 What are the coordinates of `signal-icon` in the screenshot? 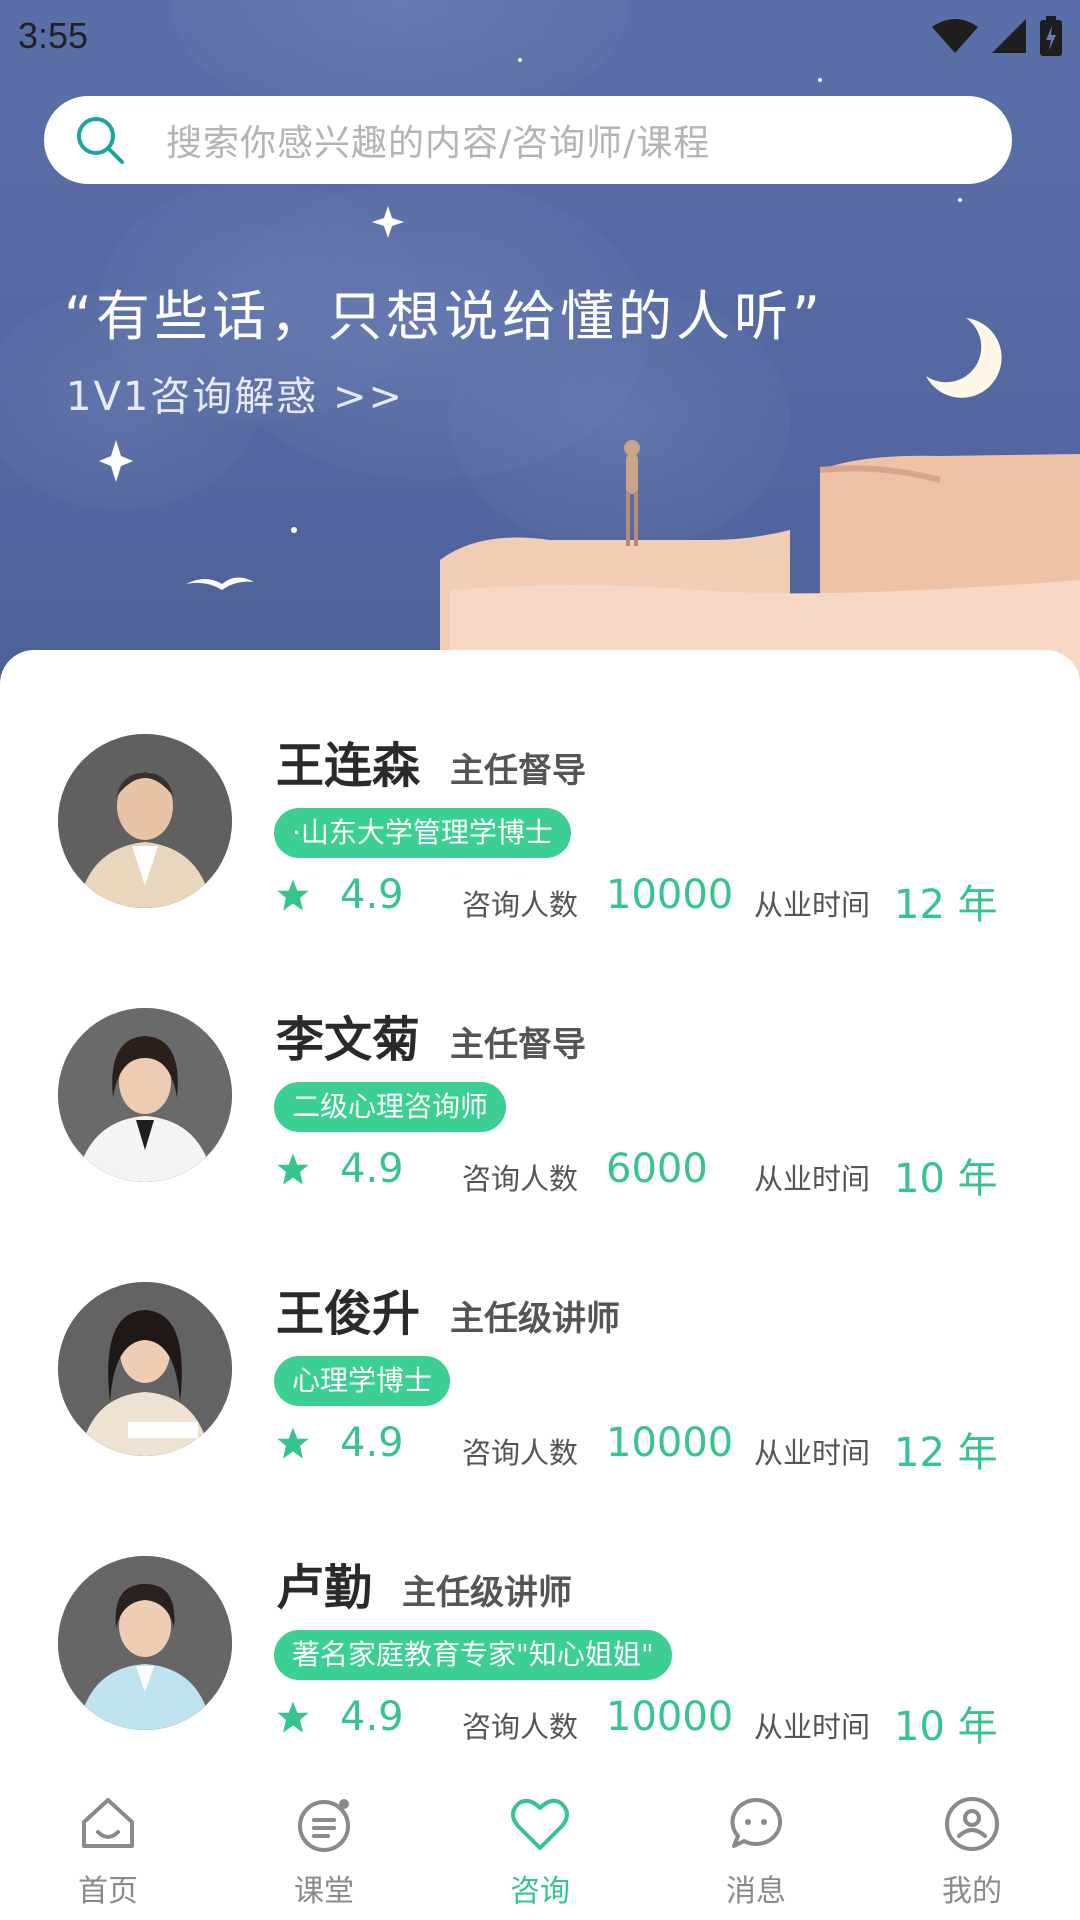 It's located at (1009, 36).